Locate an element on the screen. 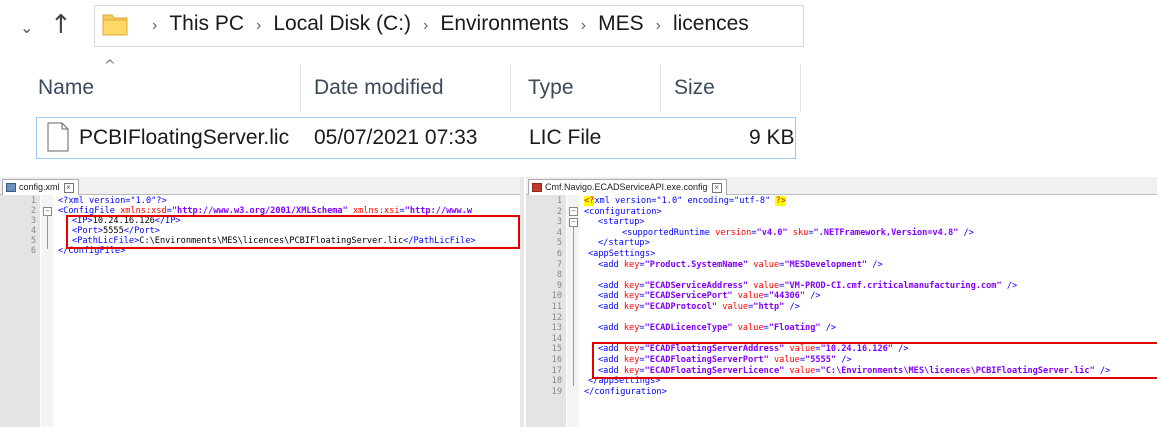 The width and height of the screenshot is (1157, 427). code-line-1: <?xml version="1.0" encoding="utf-8" ?> is located at coordinates (685, 201).